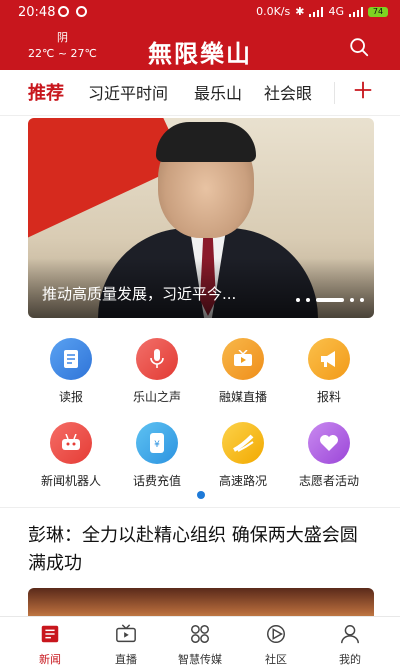  What do you see at coordinates (218, 92) in the screenshot?
I see `tab-zui-leshan: 最乐山` at bounding box center [218, 92].